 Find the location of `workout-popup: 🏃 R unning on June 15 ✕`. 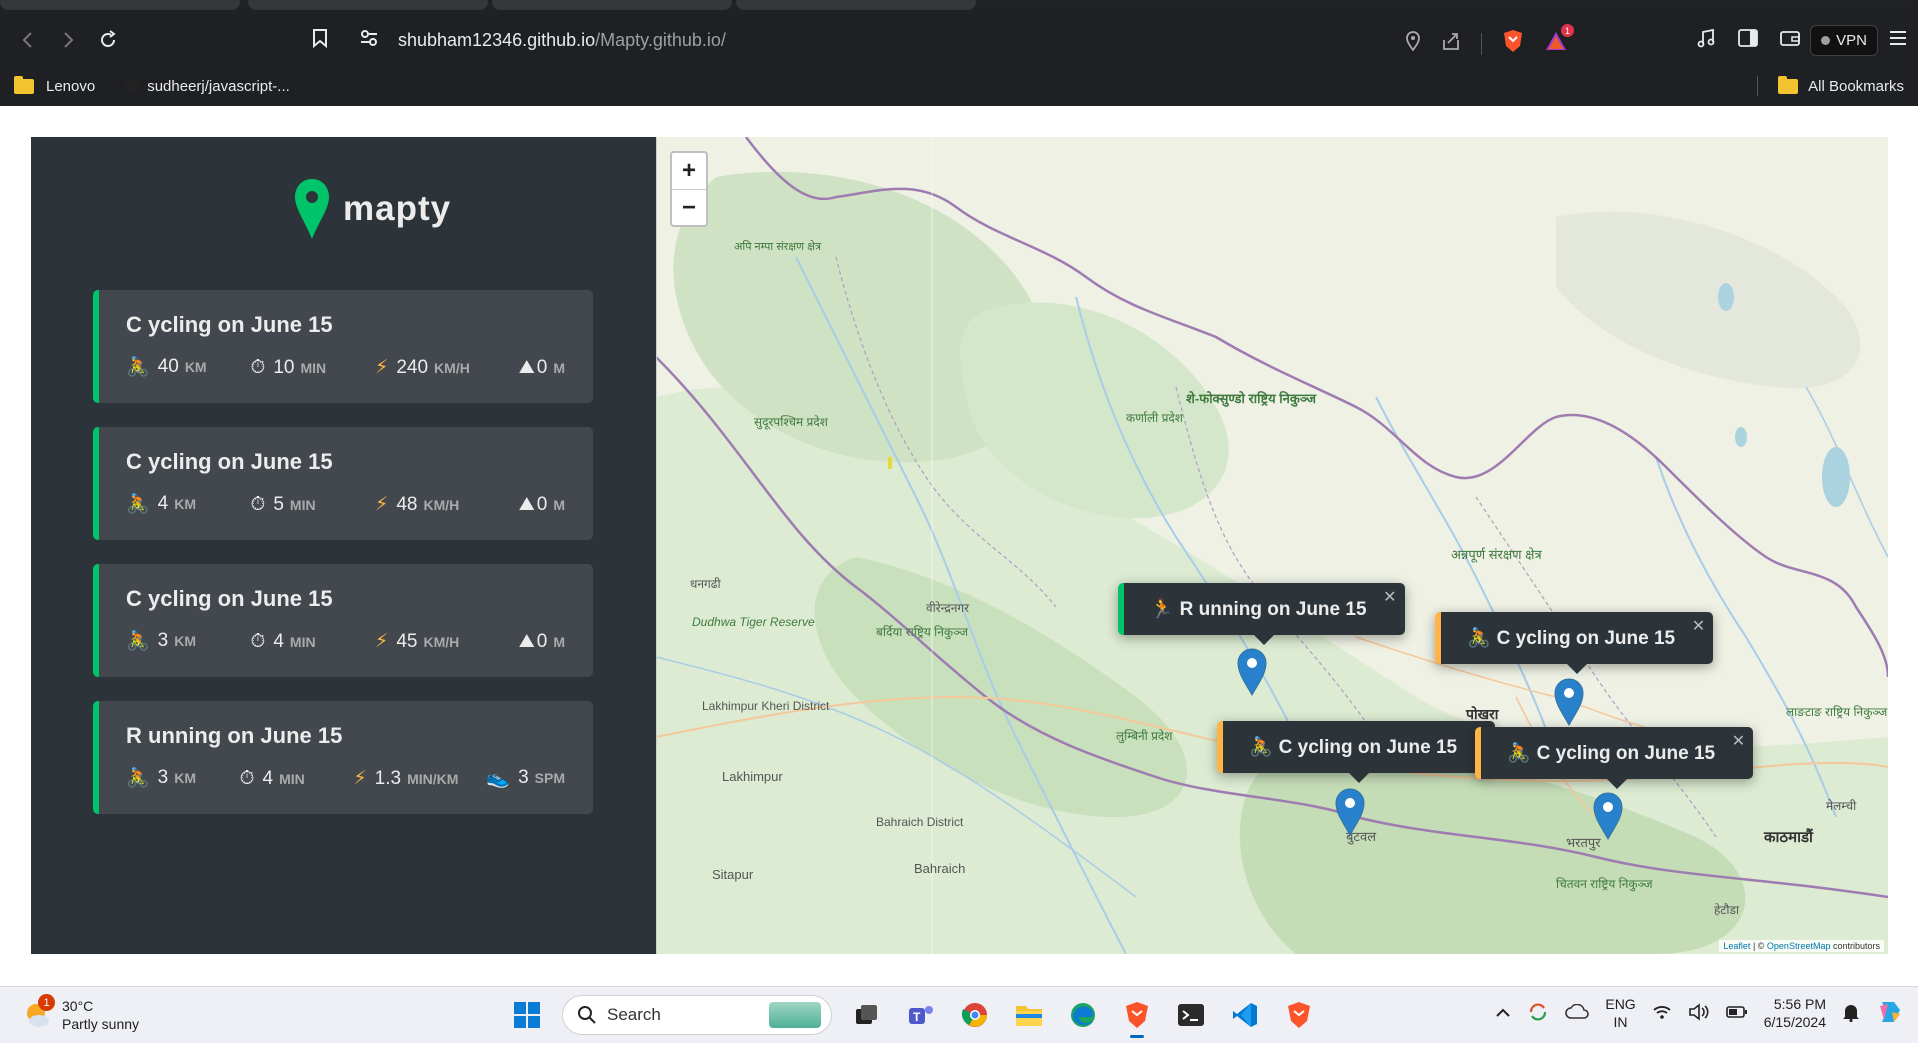

workout-popup: 🏃 R unning on June 15 ✕ is located at coordinates (1261, 614).